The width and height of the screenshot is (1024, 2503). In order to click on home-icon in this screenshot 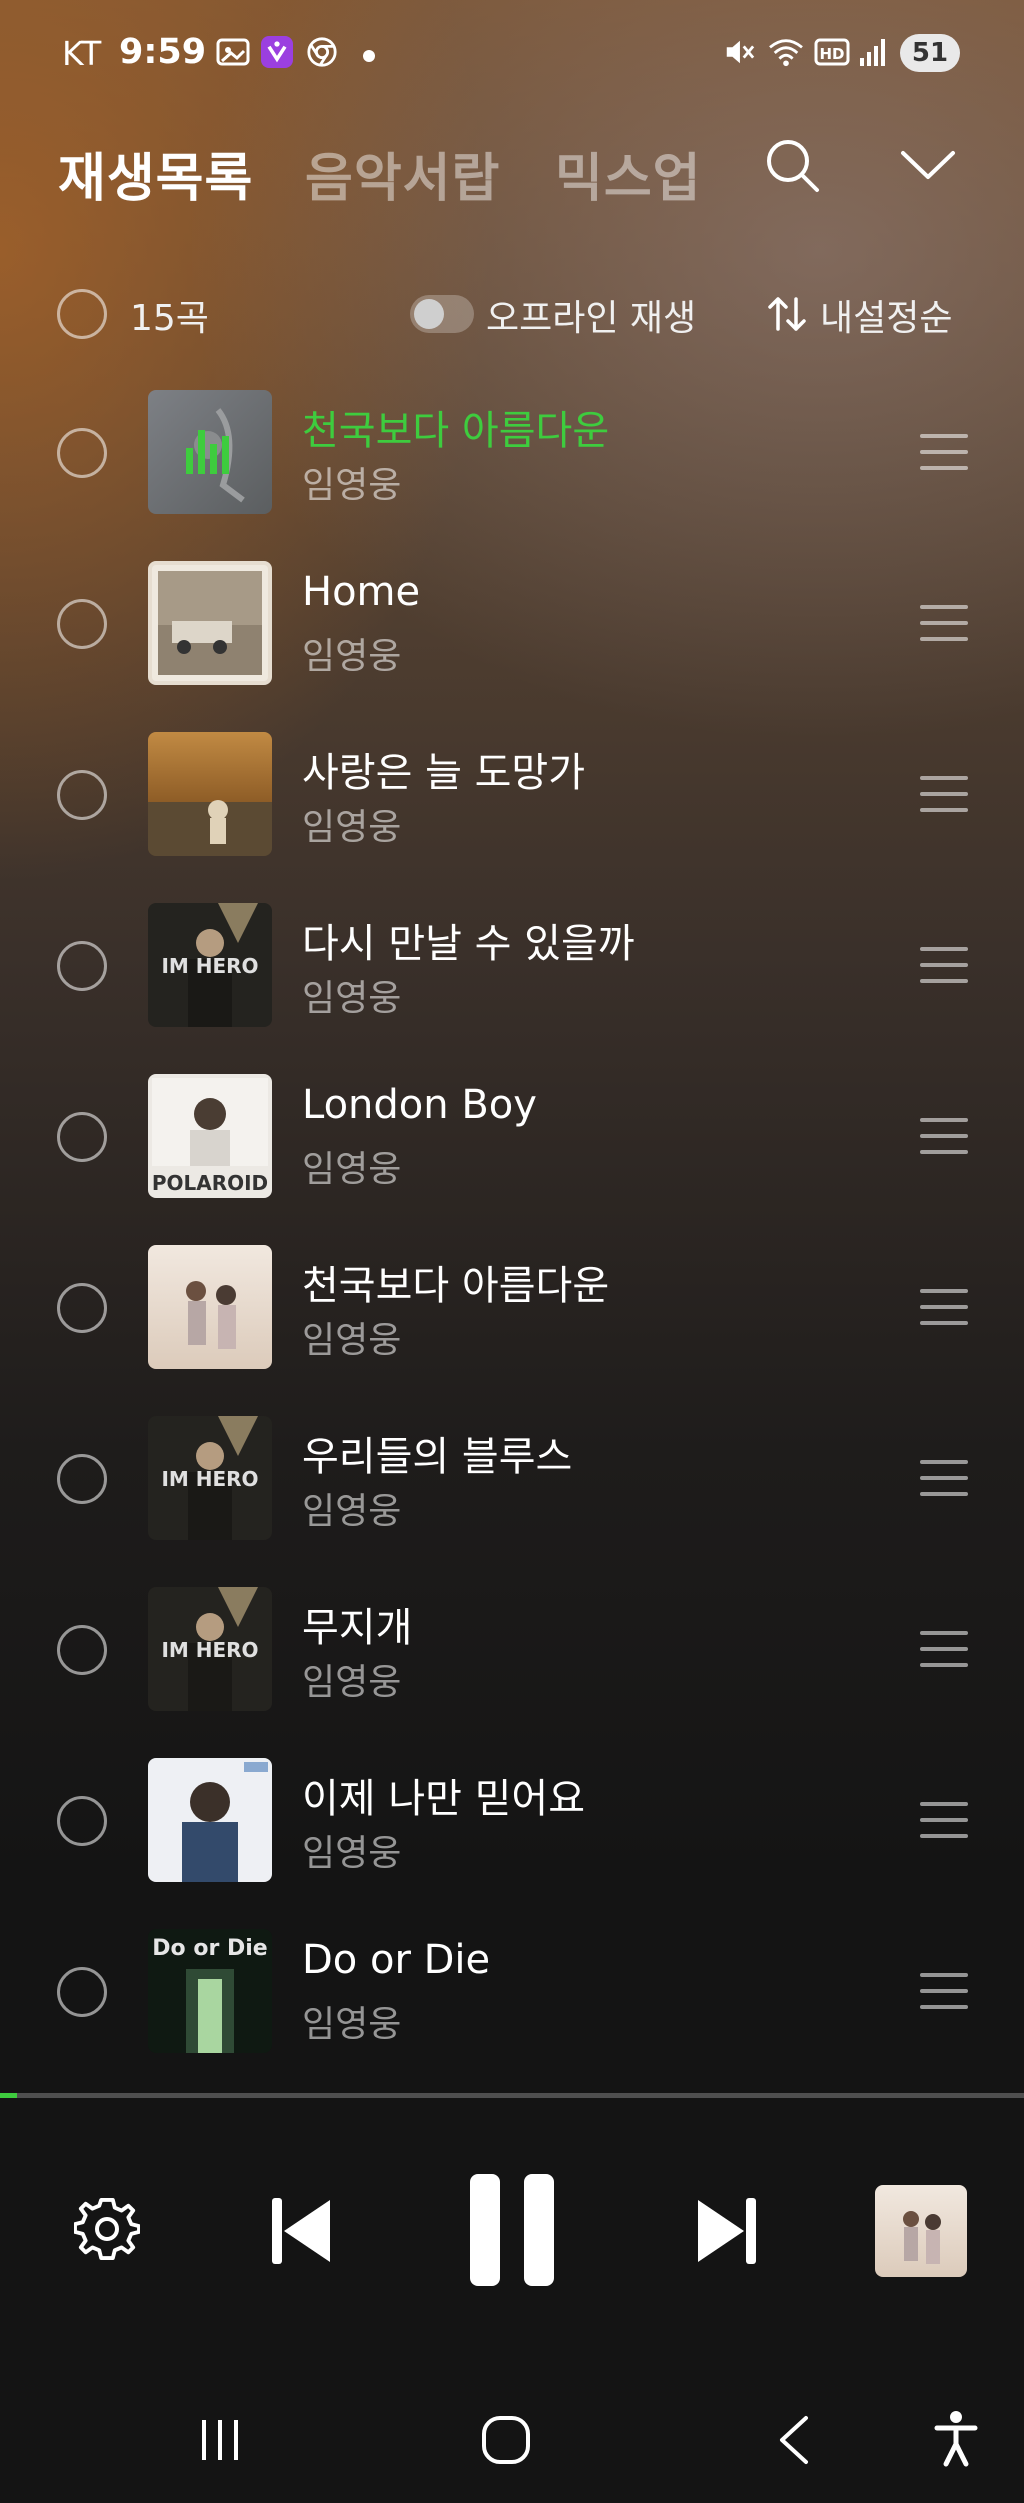, I will do `click(506, 2440)`.